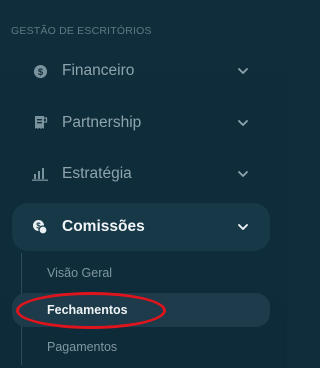  Describe the element at coordinates (40, 174) in the screenshot. I see `bar-chart-icon` at that location.